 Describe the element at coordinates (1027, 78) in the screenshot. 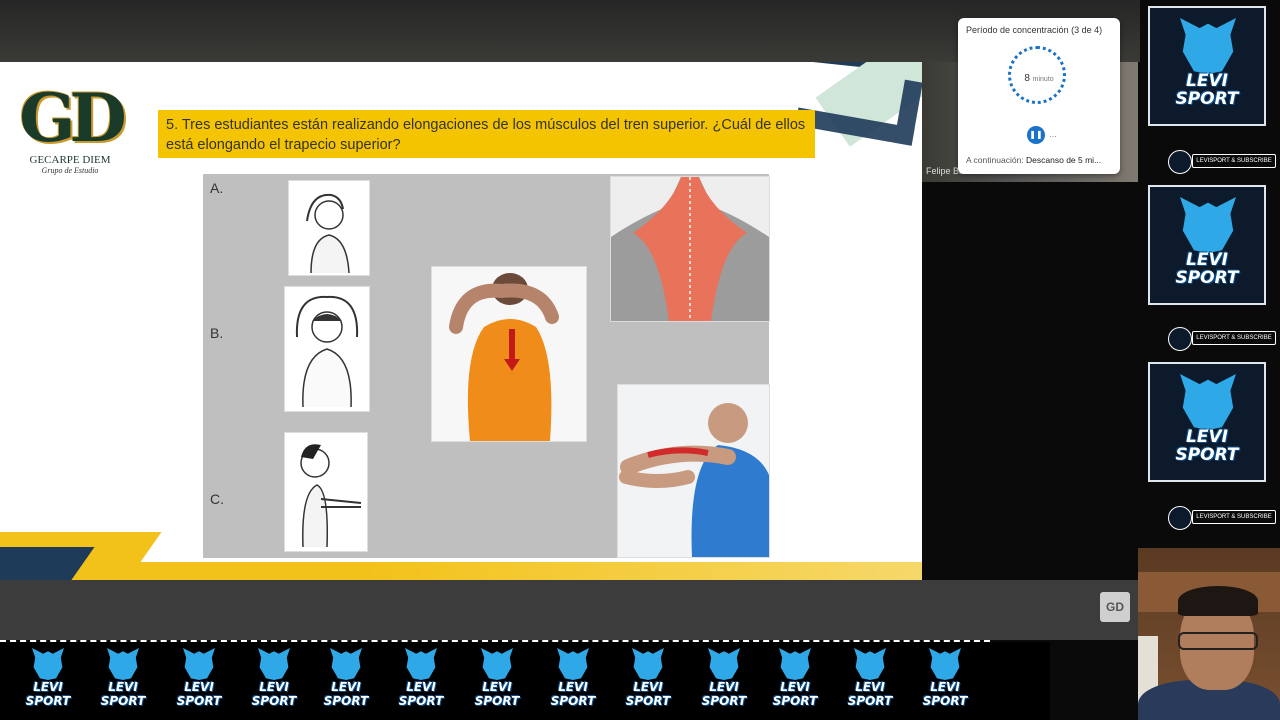

I see `timer-minutes: 8` at that location.